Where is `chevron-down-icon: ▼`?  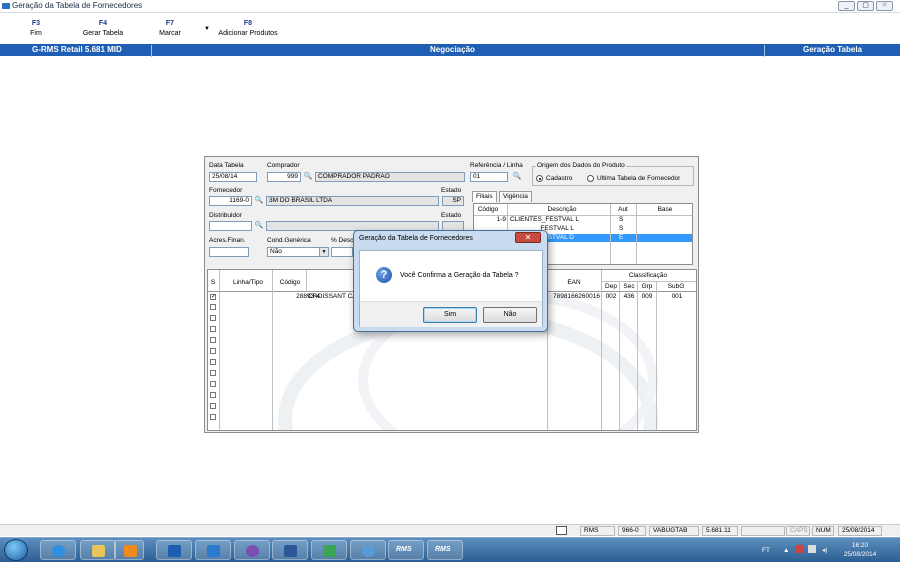 chevron-down-icon: ▼ is located at coordinates (323, 252).